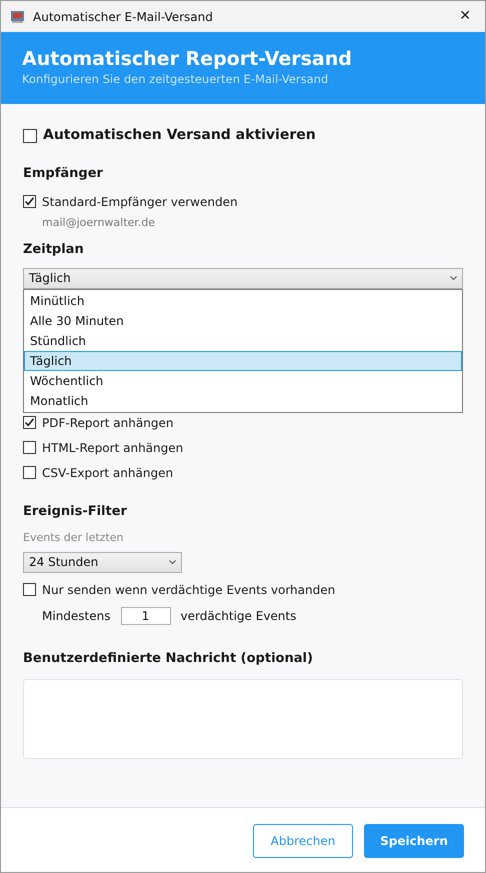  What do you see at coordinates (243, 300) in the screenshot?
I see `dropdown-option: Minütlich` at bounding box center [243, 300].